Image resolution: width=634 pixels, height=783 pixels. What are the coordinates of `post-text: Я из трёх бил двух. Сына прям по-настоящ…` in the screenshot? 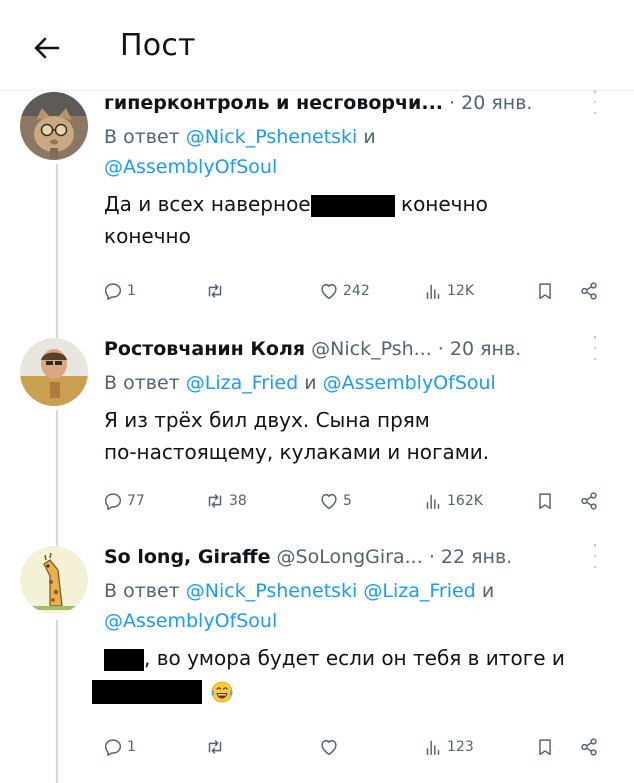 It's located at (360, 436).